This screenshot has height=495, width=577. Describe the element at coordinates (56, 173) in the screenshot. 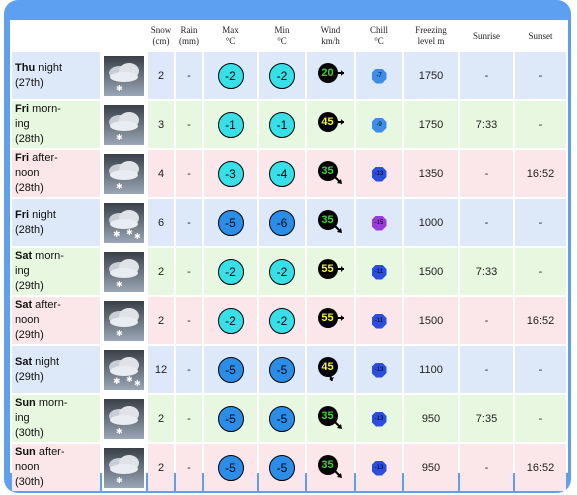

I see `period-cell: Fri after-noon (28th)` at that location.